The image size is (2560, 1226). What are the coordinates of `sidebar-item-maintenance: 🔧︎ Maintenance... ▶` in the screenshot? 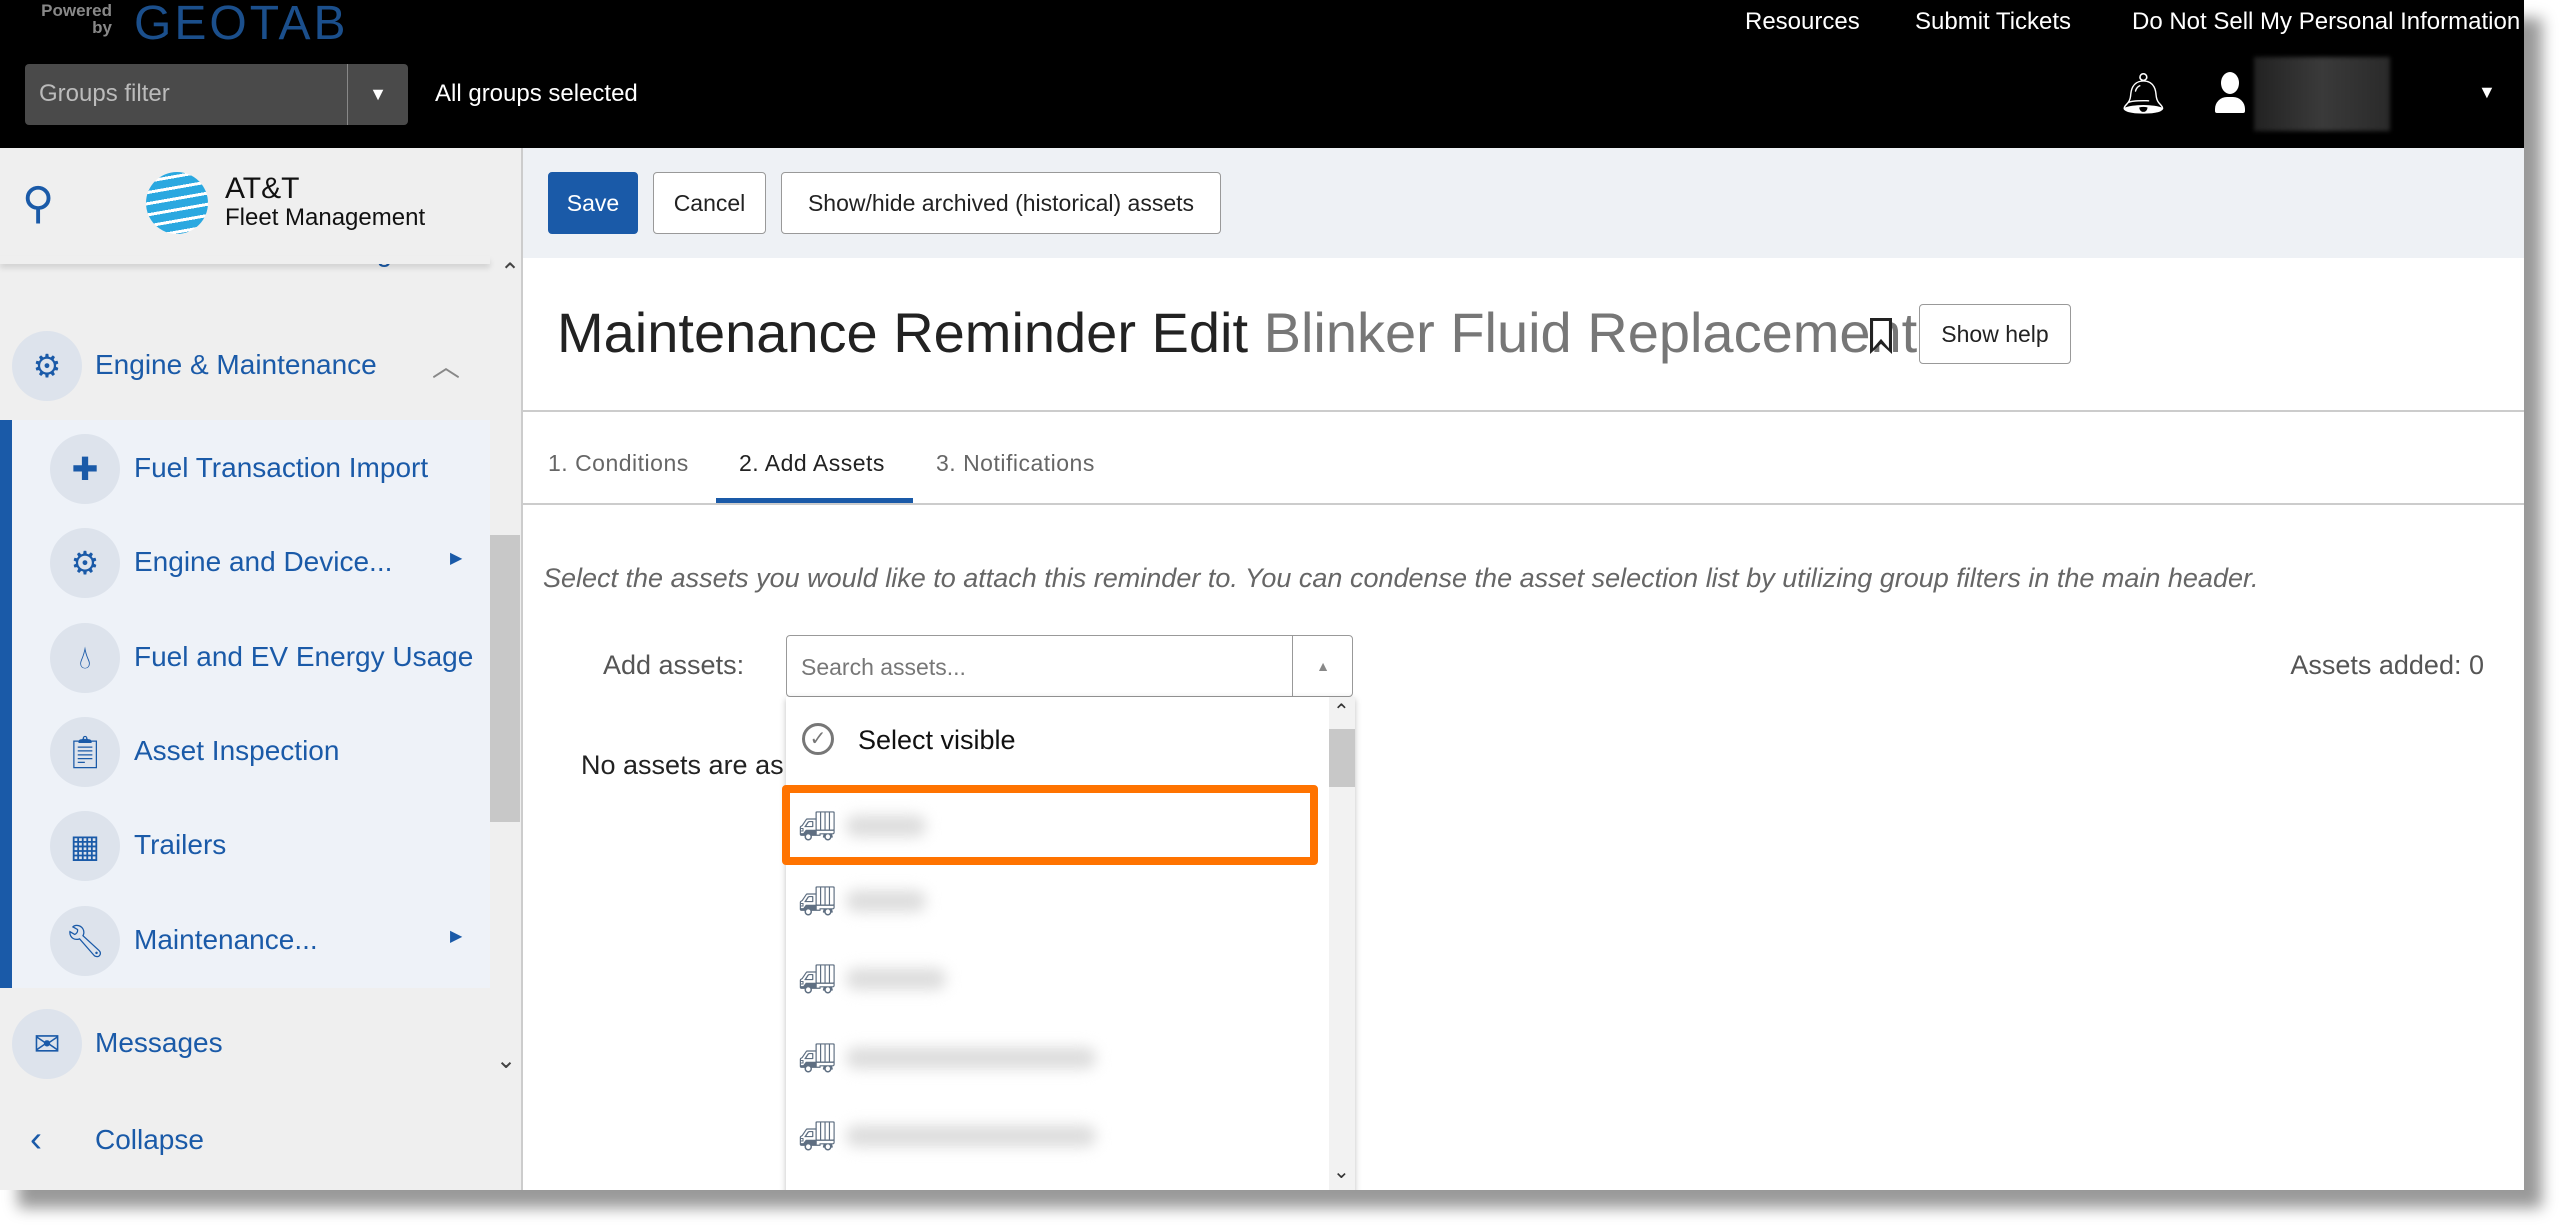 It's located at (265, 941).